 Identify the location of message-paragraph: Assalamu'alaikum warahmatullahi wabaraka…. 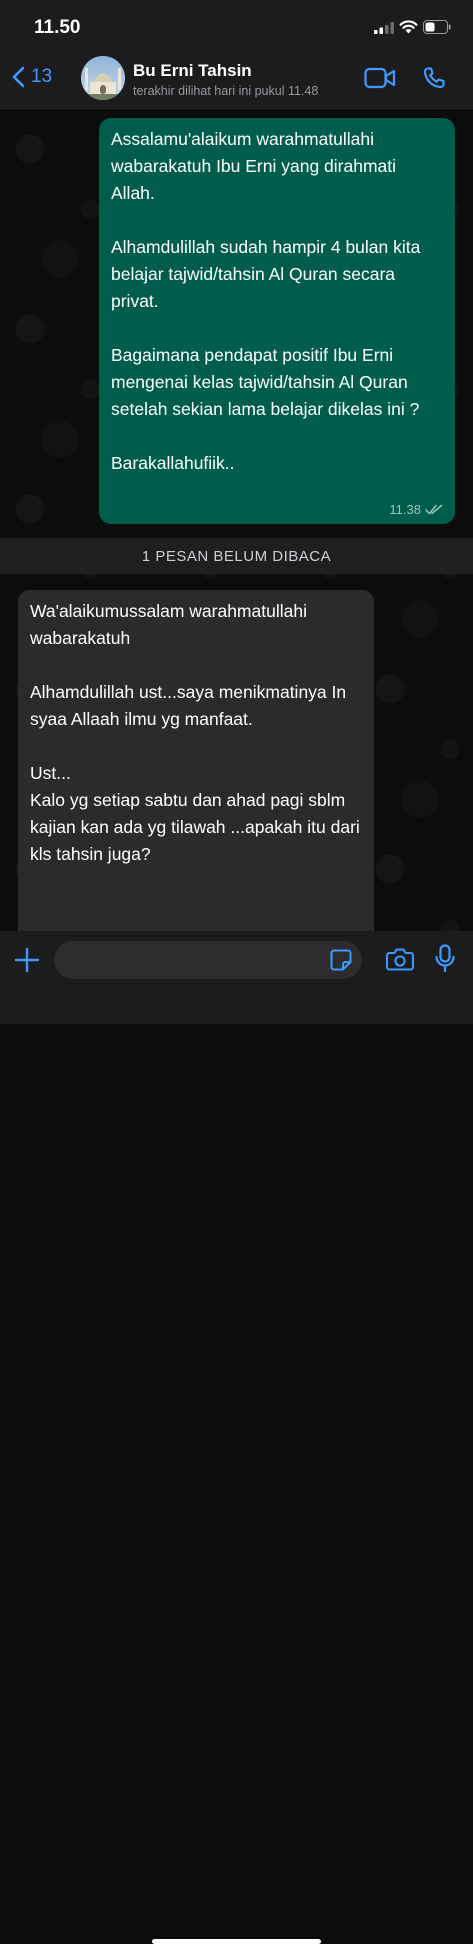
(254, 166).